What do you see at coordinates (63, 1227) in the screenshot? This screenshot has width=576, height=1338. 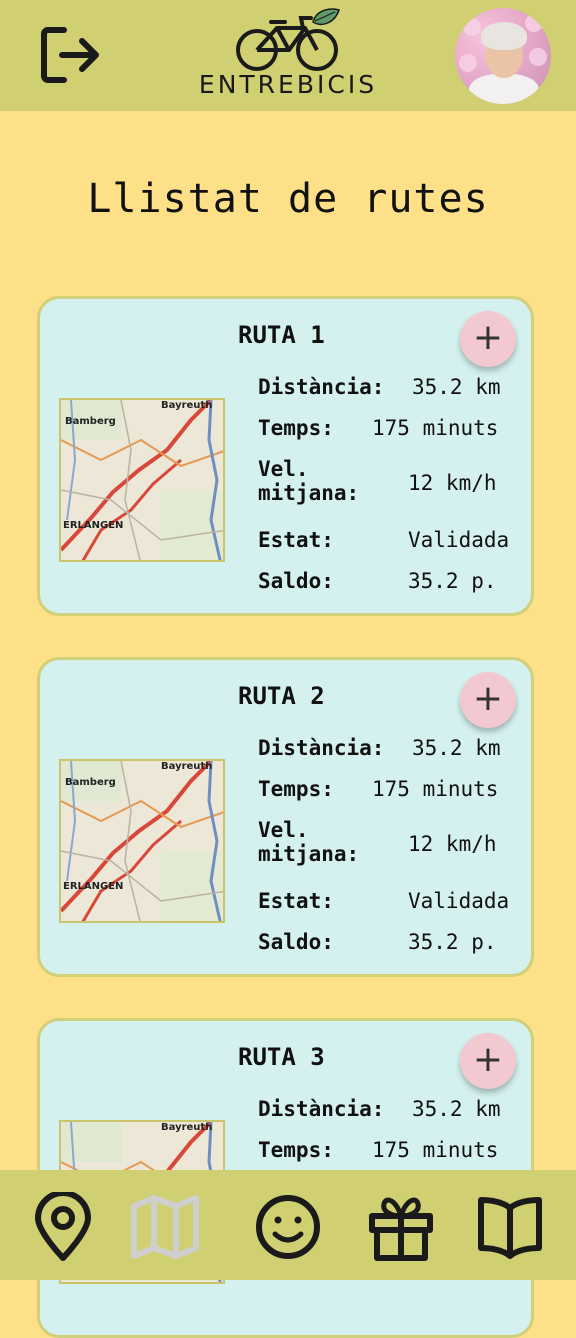 I see `location-pin-icon` at bounding box center [63, 1227].